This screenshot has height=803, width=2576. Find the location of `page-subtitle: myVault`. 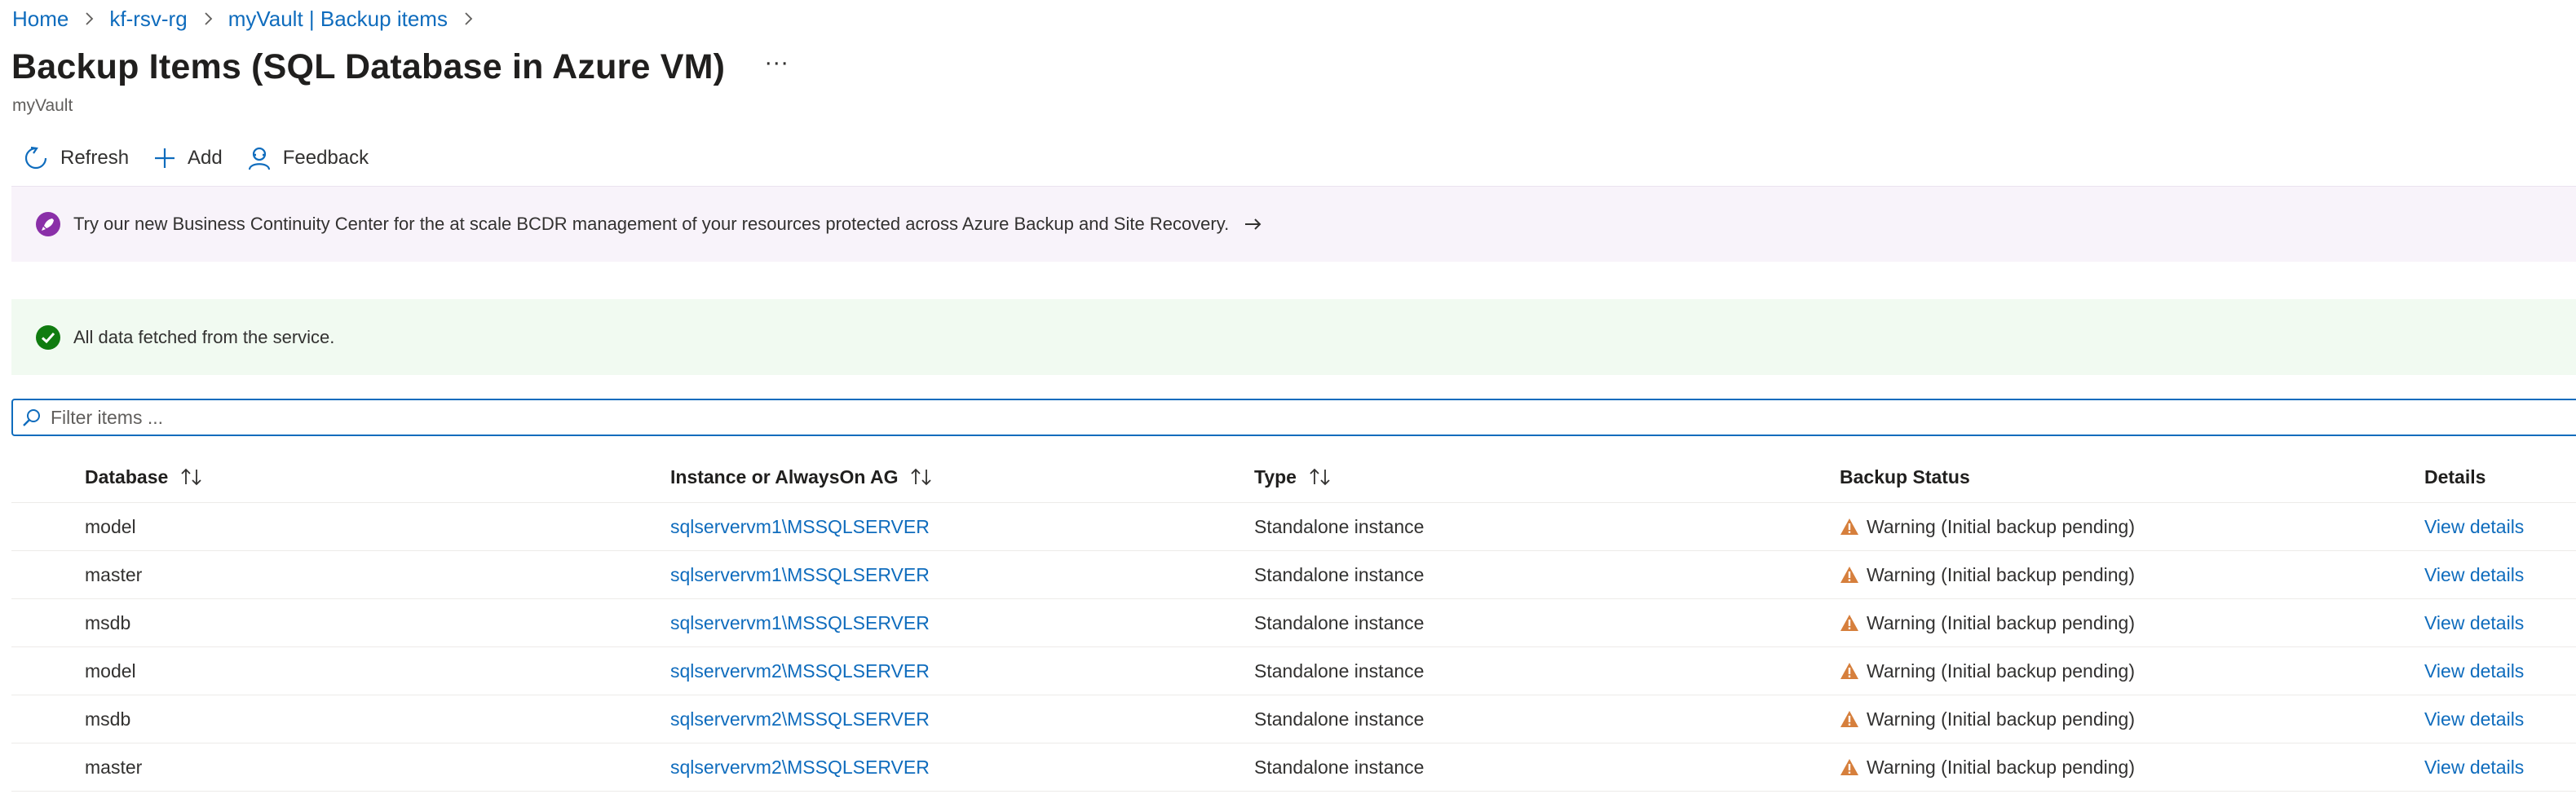

page-subtitle: myVault is located at coordinates (42, 105).